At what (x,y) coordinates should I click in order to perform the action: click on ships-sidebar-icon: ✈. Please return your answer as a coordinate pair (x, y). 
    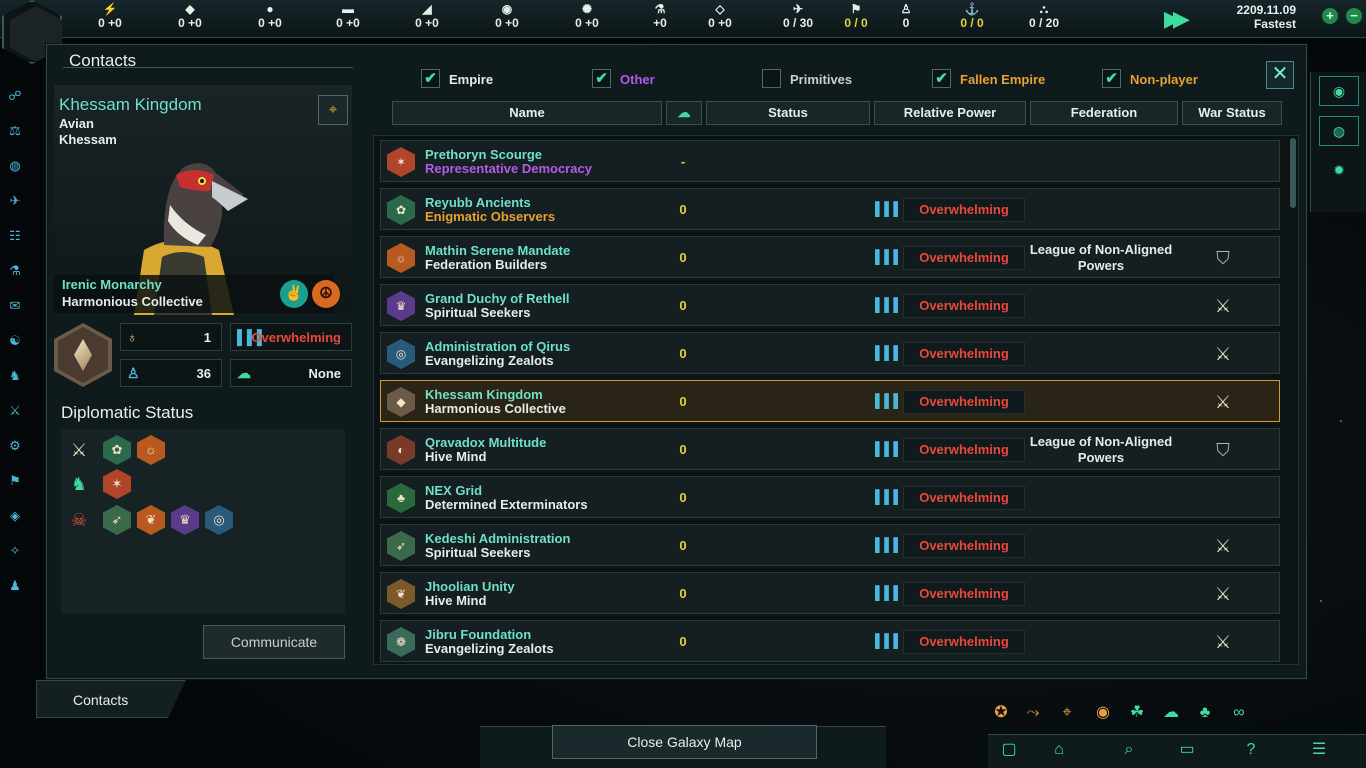
    Looking at the image, I should click on (15, 201).